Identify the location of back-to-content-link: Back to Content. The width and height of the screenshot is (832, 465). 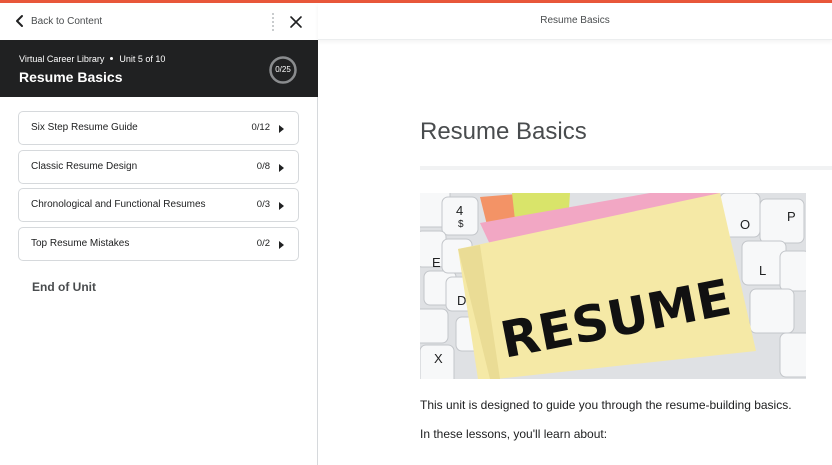
(58, 21).